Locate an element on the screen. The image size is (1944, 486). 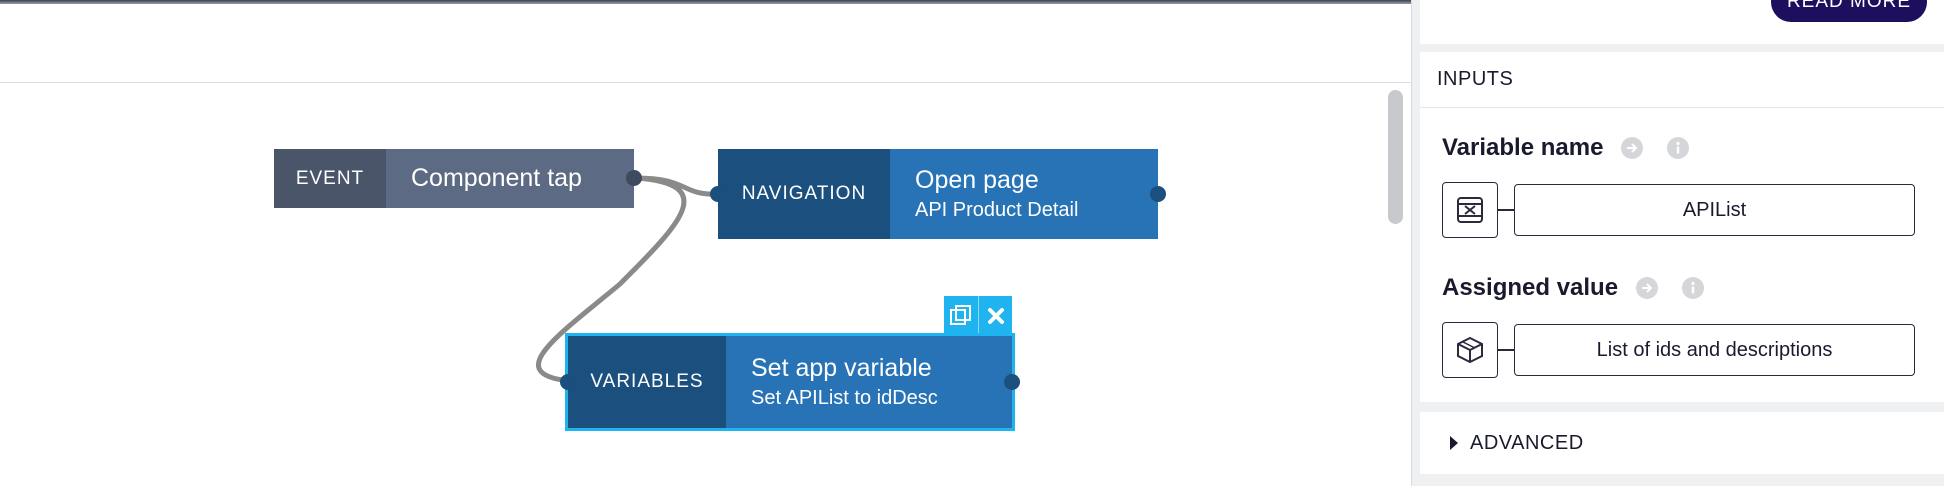
read-more-button: READ MORE is located at coordinates (1849, 11).